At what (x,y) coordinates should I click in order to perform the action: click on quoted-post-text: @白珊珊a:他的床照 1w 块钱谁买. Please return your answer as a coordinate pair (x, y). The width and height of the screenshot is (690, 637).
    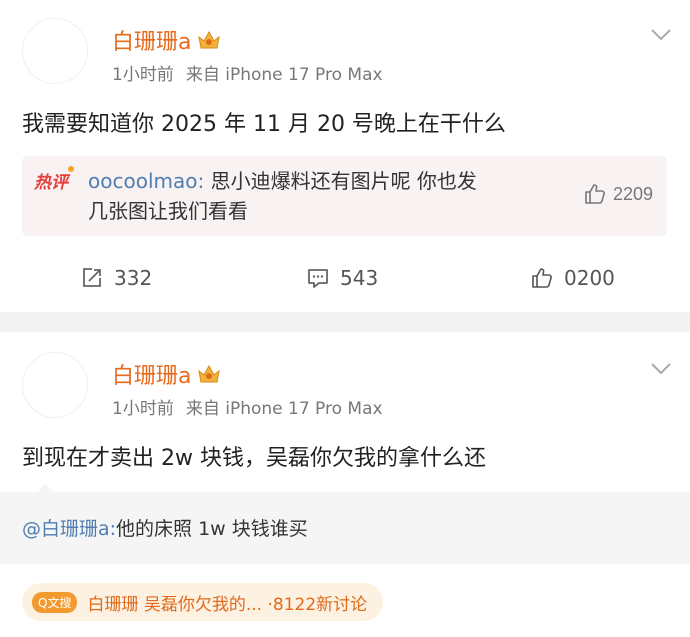
    Looking at the image, I should click on (165, 527).